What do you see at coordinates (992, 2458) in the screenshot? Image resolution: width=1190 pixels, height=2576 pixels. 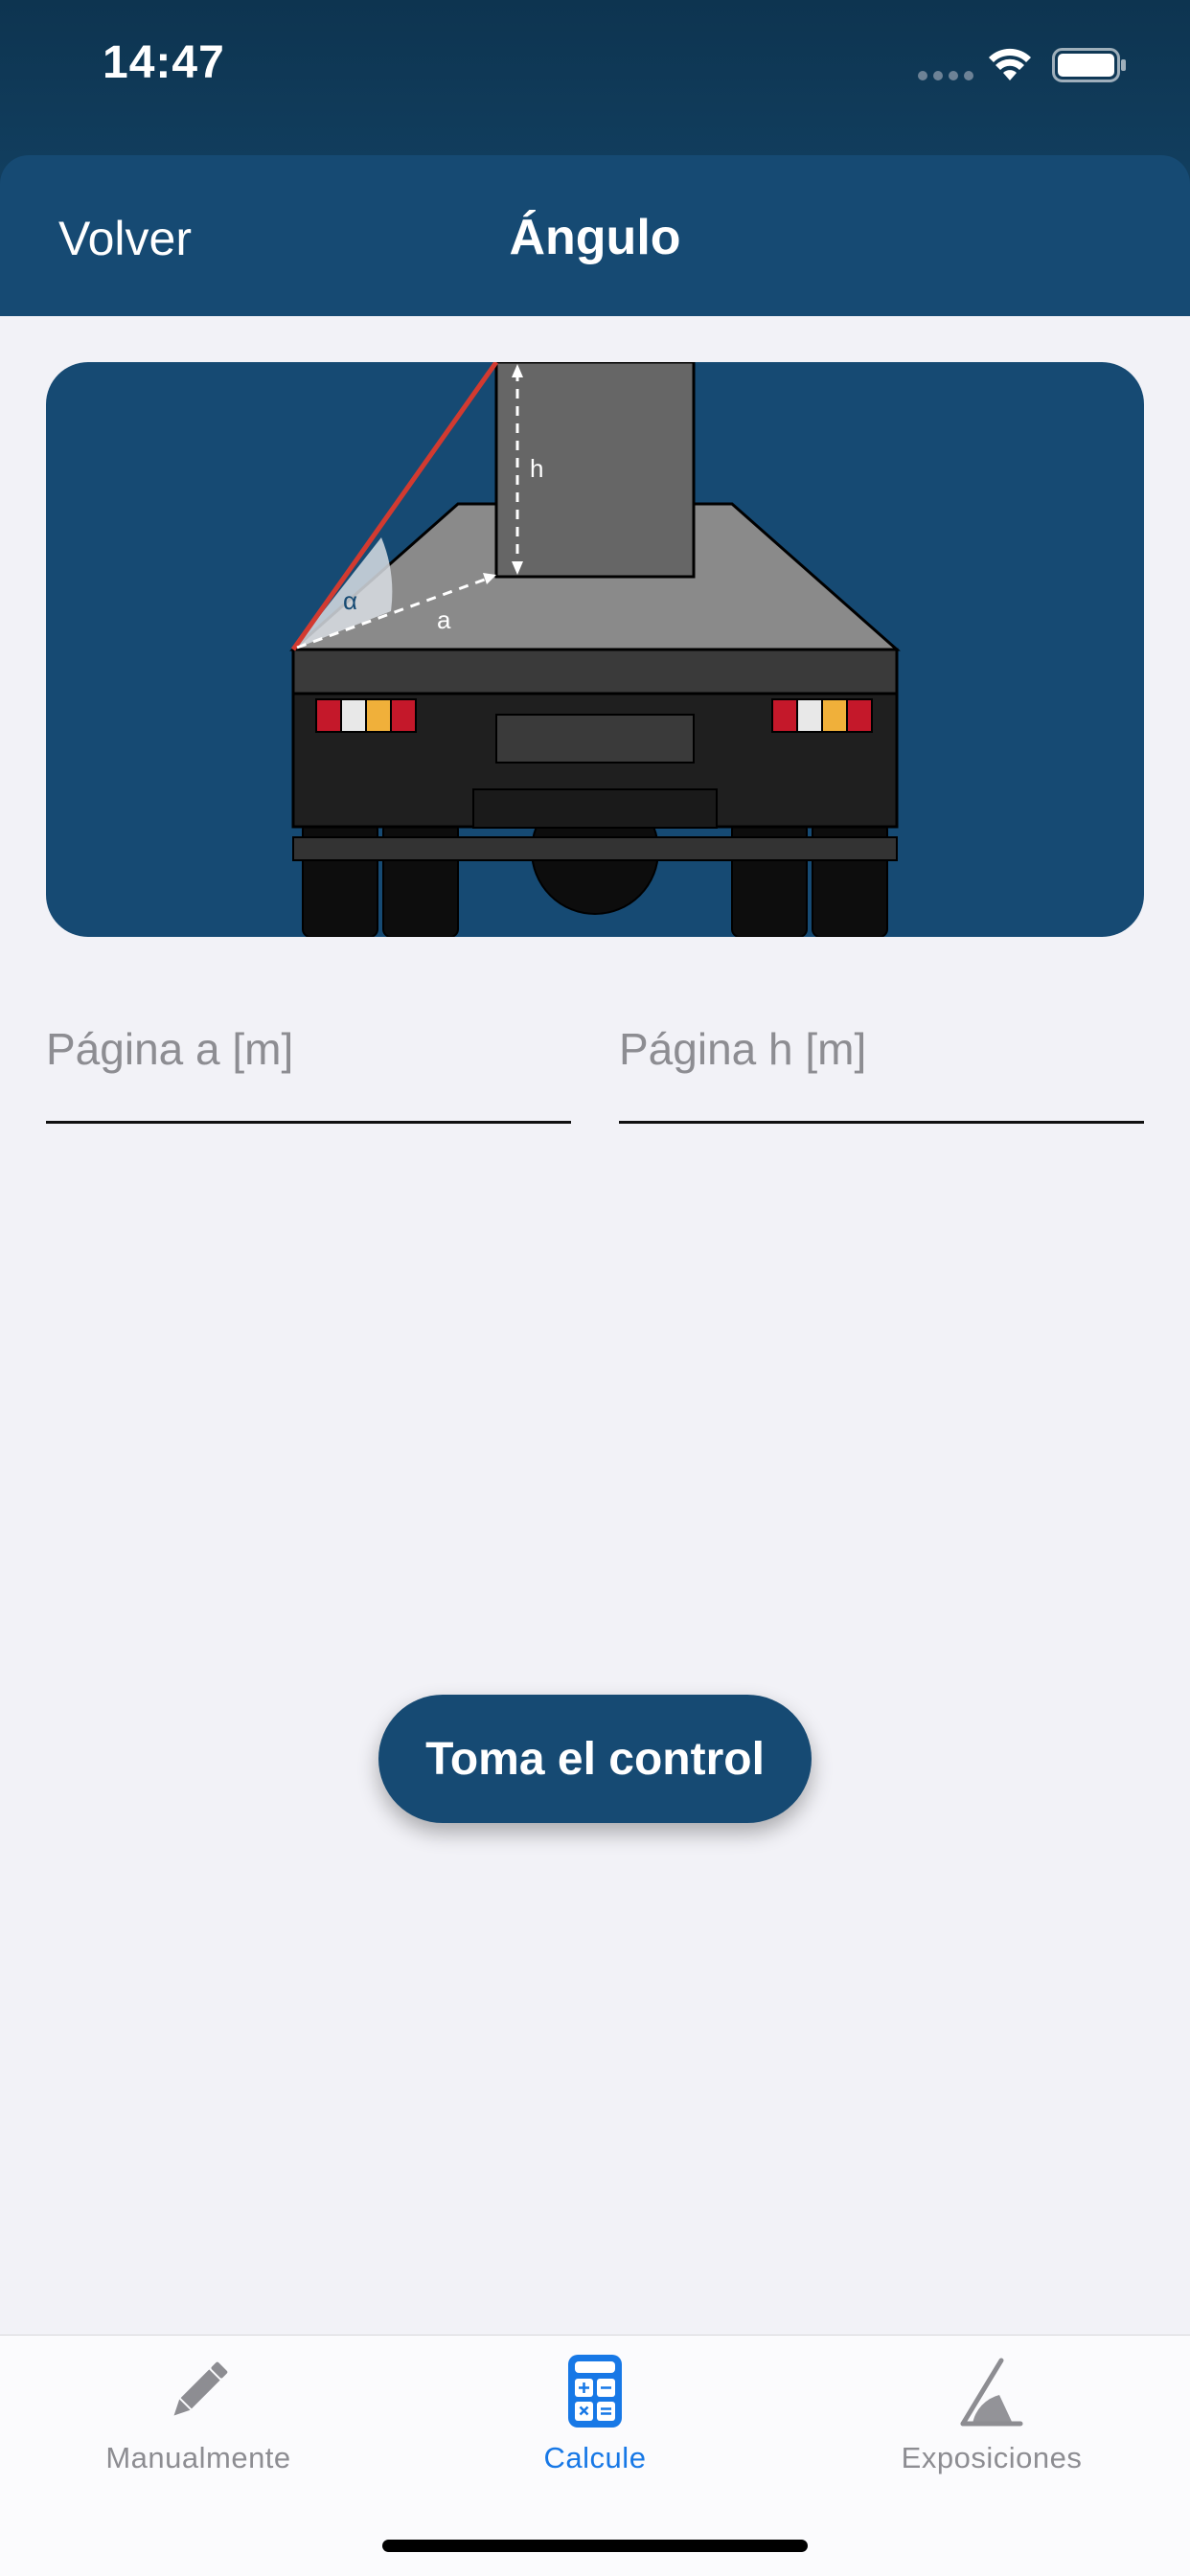 I see `tab-exposures-label: Exposiciones` at bounding box center [992, 2458].